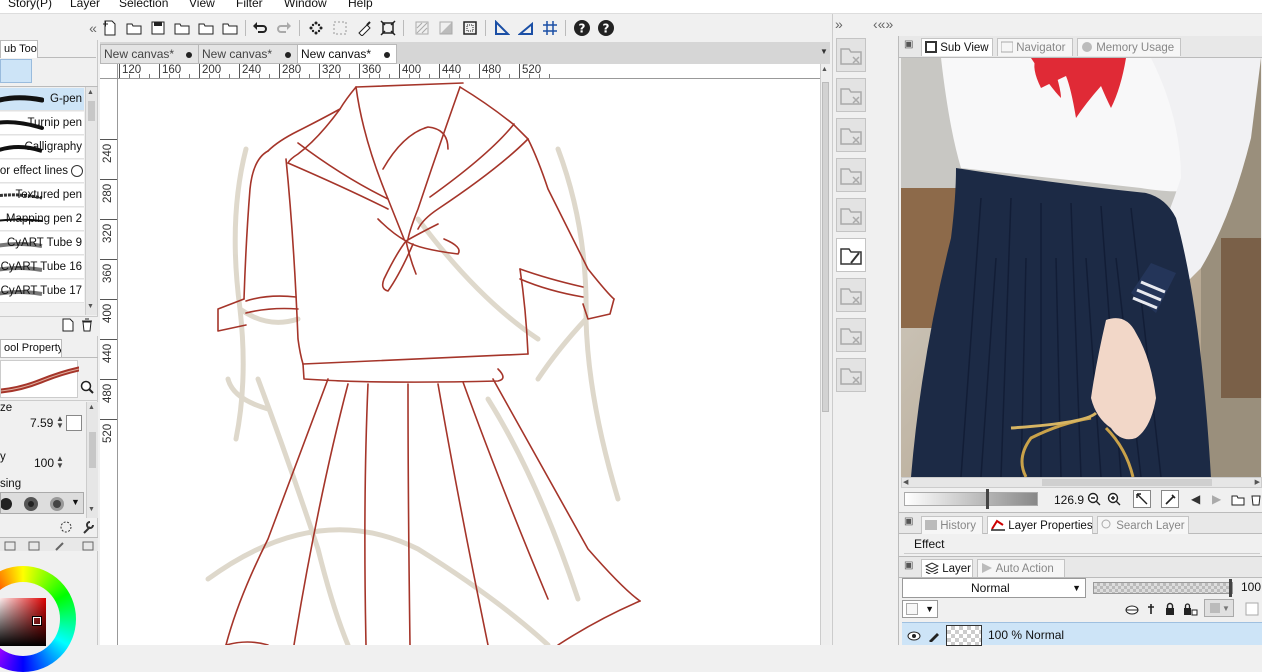 Image resolution: width=1262 pixels, height=672 pixels. Describe the element at coordinates (74, 423) in the screenshot. I see `size-preset-icon` at that location.